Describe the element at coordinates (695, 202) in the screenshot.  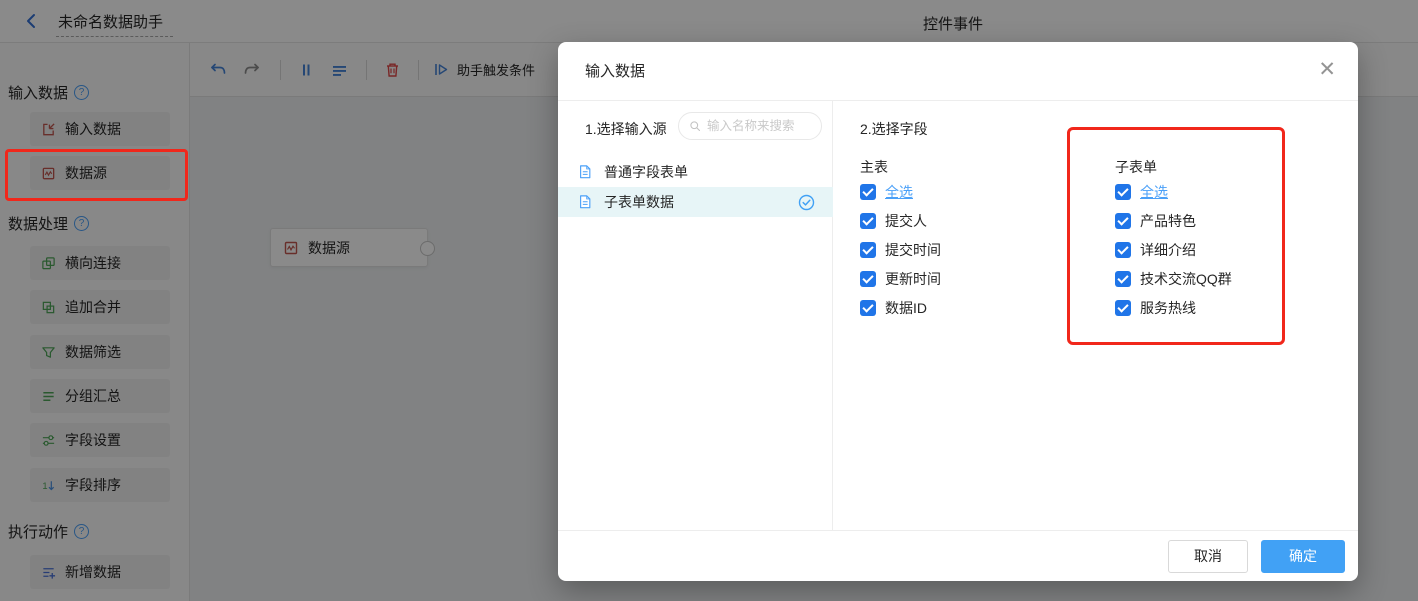
I see `source-item-subform-data: 子表单数据` at that location.